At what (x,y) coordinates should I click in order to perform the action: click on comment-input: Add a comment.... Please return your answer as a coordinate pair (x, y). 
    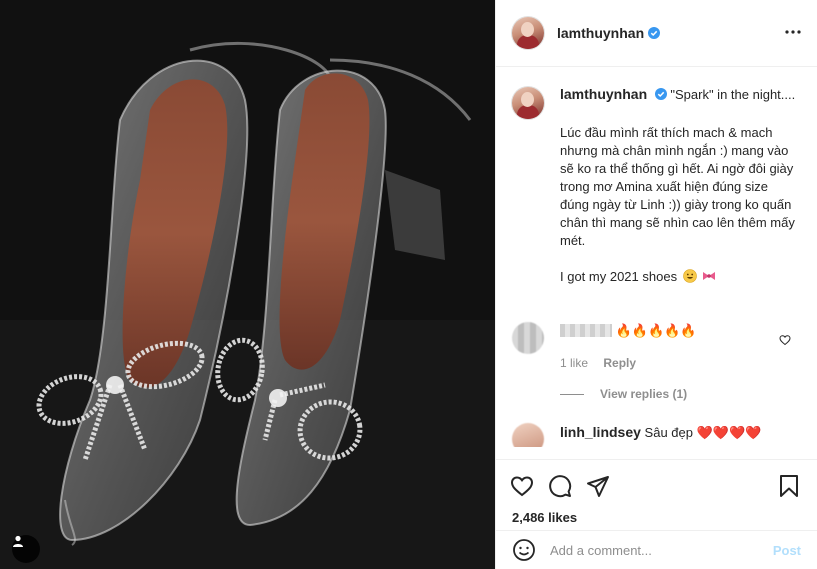
    Looking at the image, I should click on (661, 550).